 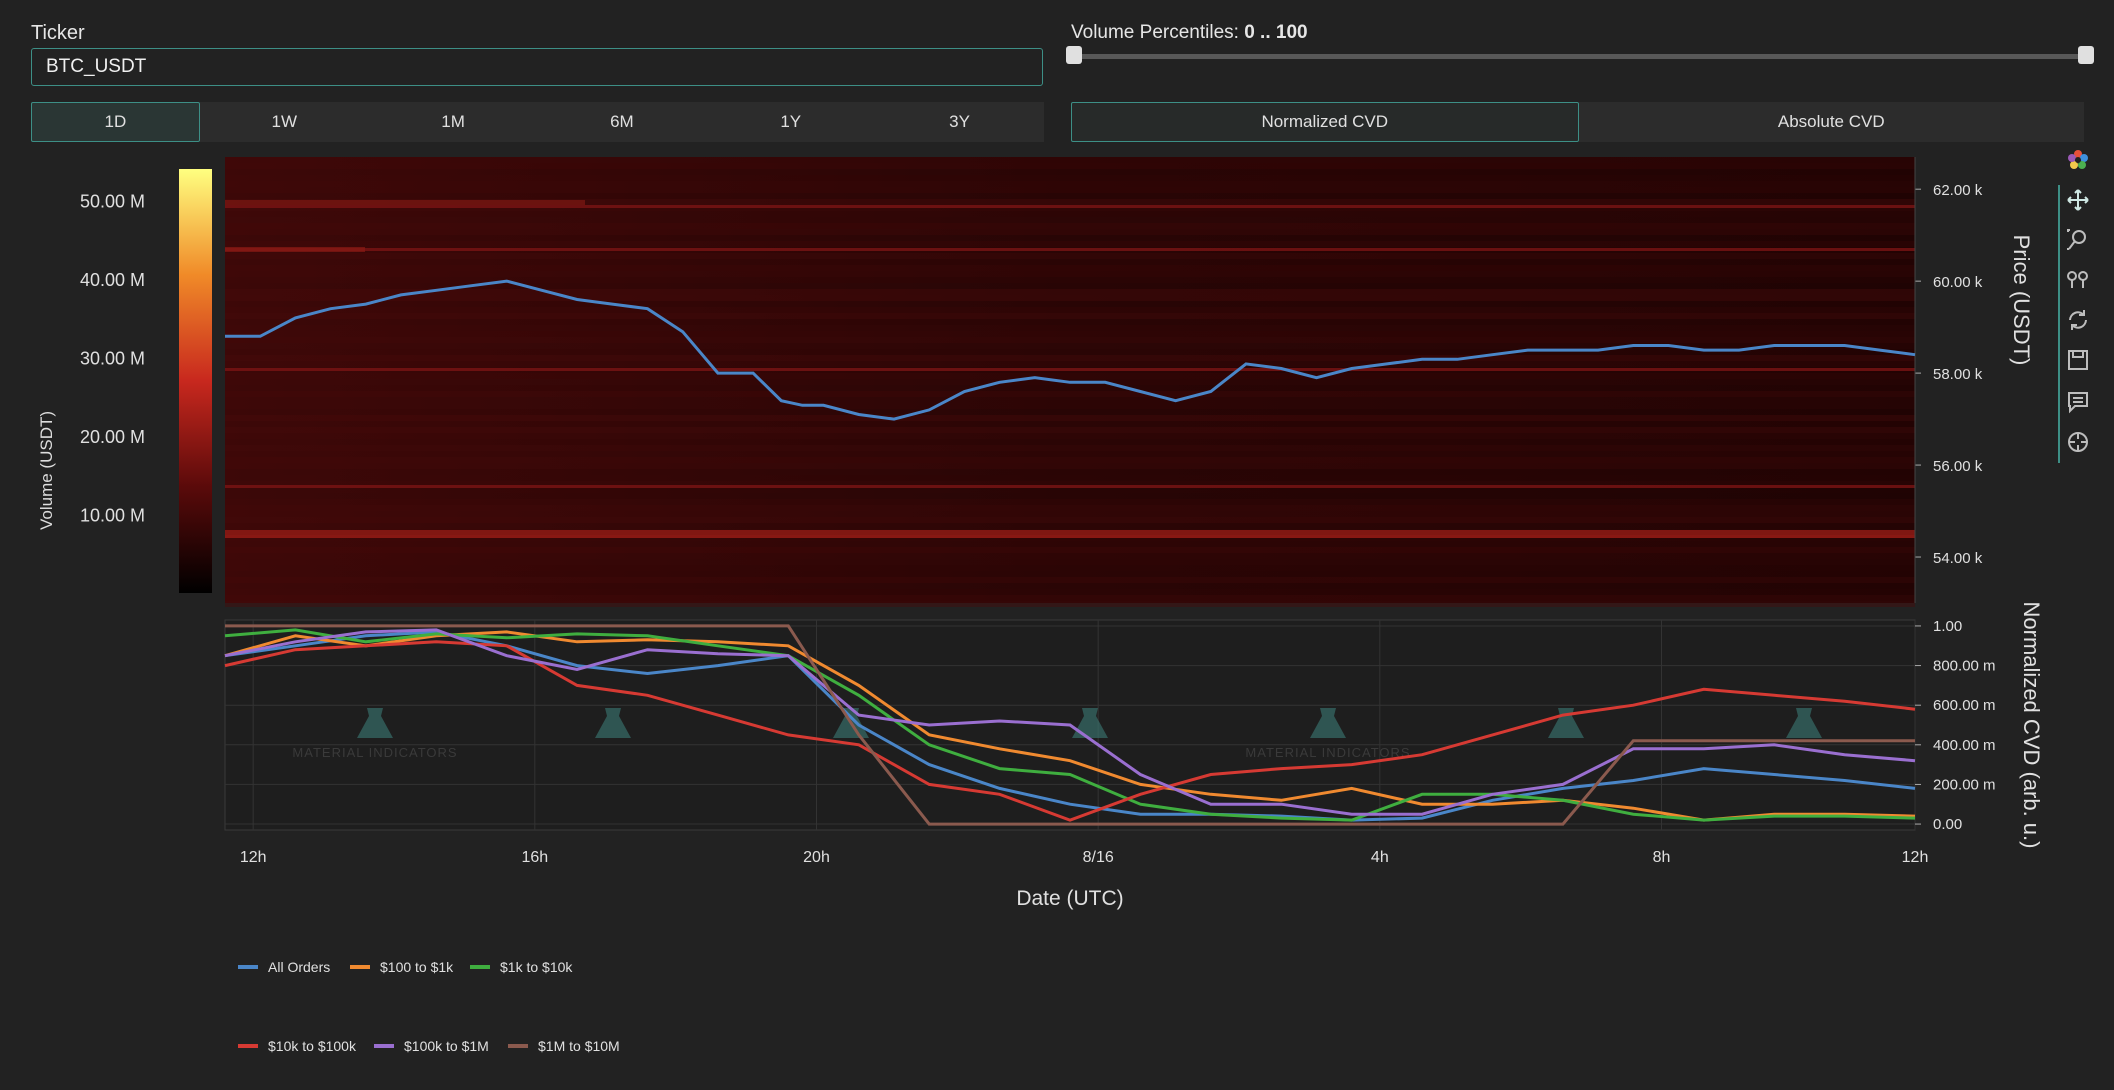 What do you see at coordinates (112, 358) in the screenshot?
I see `colorbar-tick-label: 30.00 M` at bounding box center [112, 358].